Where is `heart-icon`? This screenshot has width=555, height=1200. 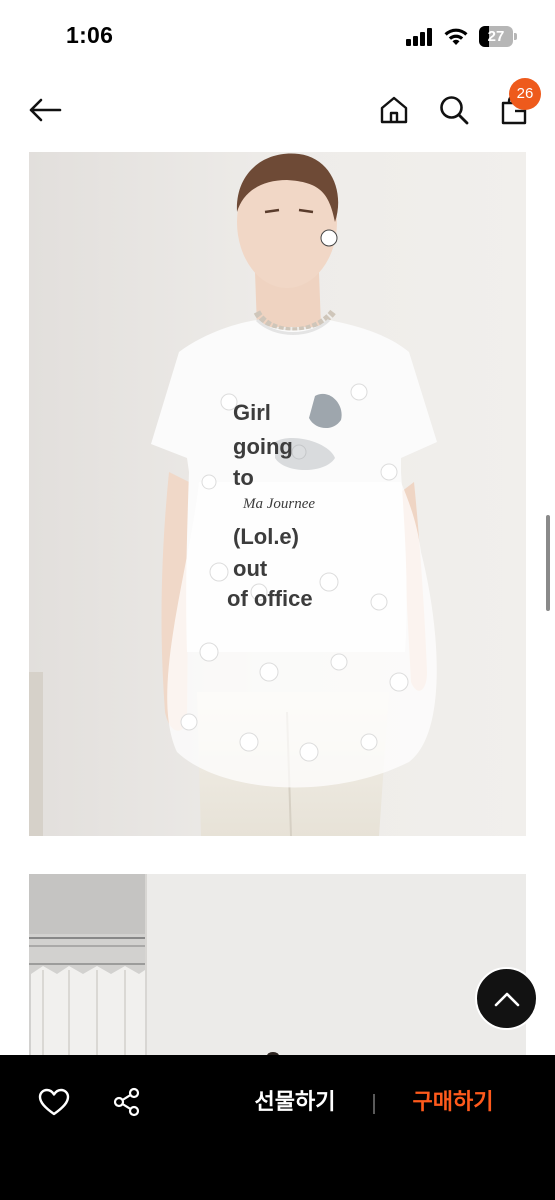 heart-icon is located at coordinates (54, 1102).